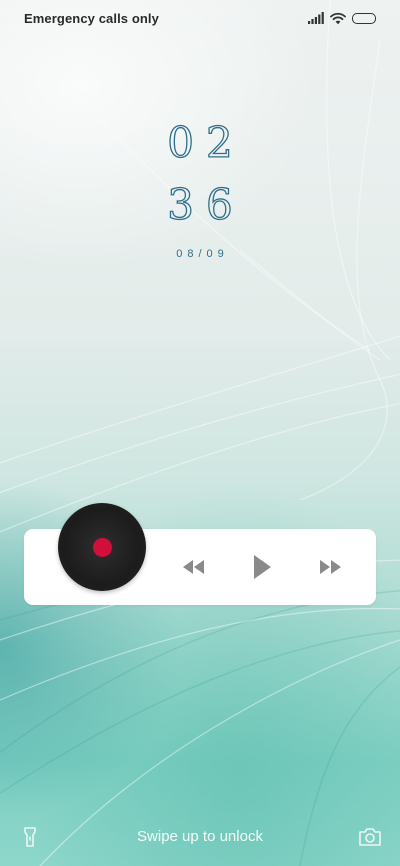  I want to click on previous-icon, so click(193, 567).